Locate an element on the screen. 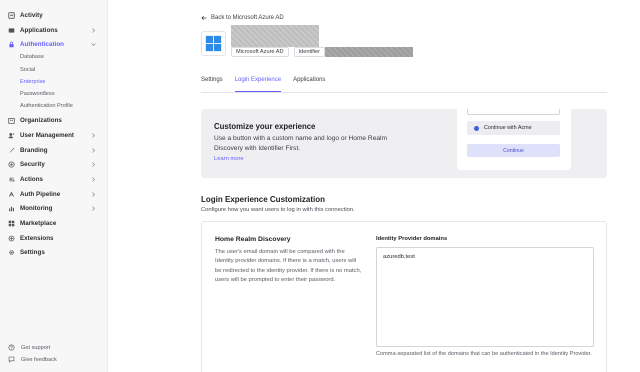 This screenshot has height=372, width=640. back-link: Back to Microsoft Azure AD is located at coordinates (242, 18).